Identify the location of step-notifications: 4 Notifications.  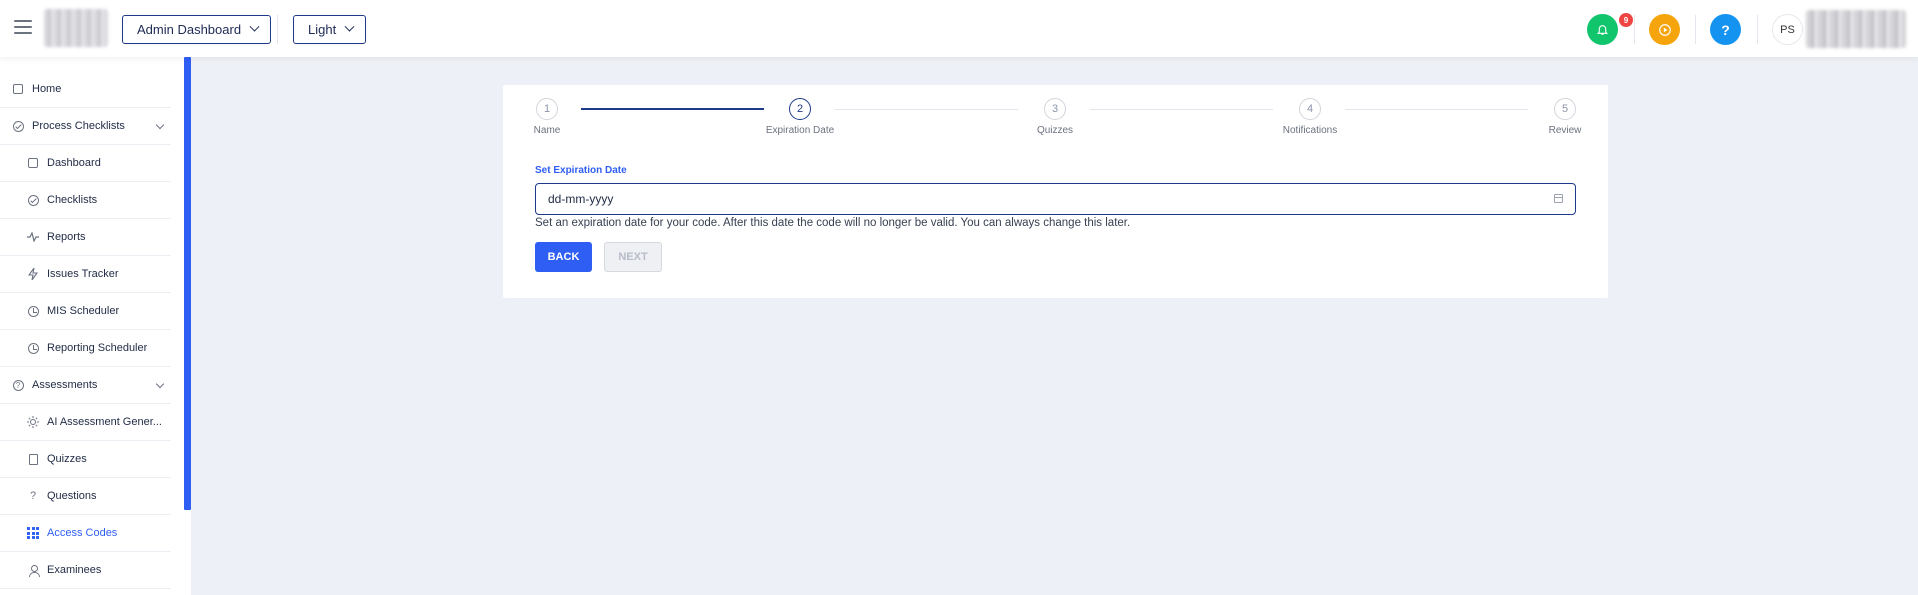
(1310, 117).